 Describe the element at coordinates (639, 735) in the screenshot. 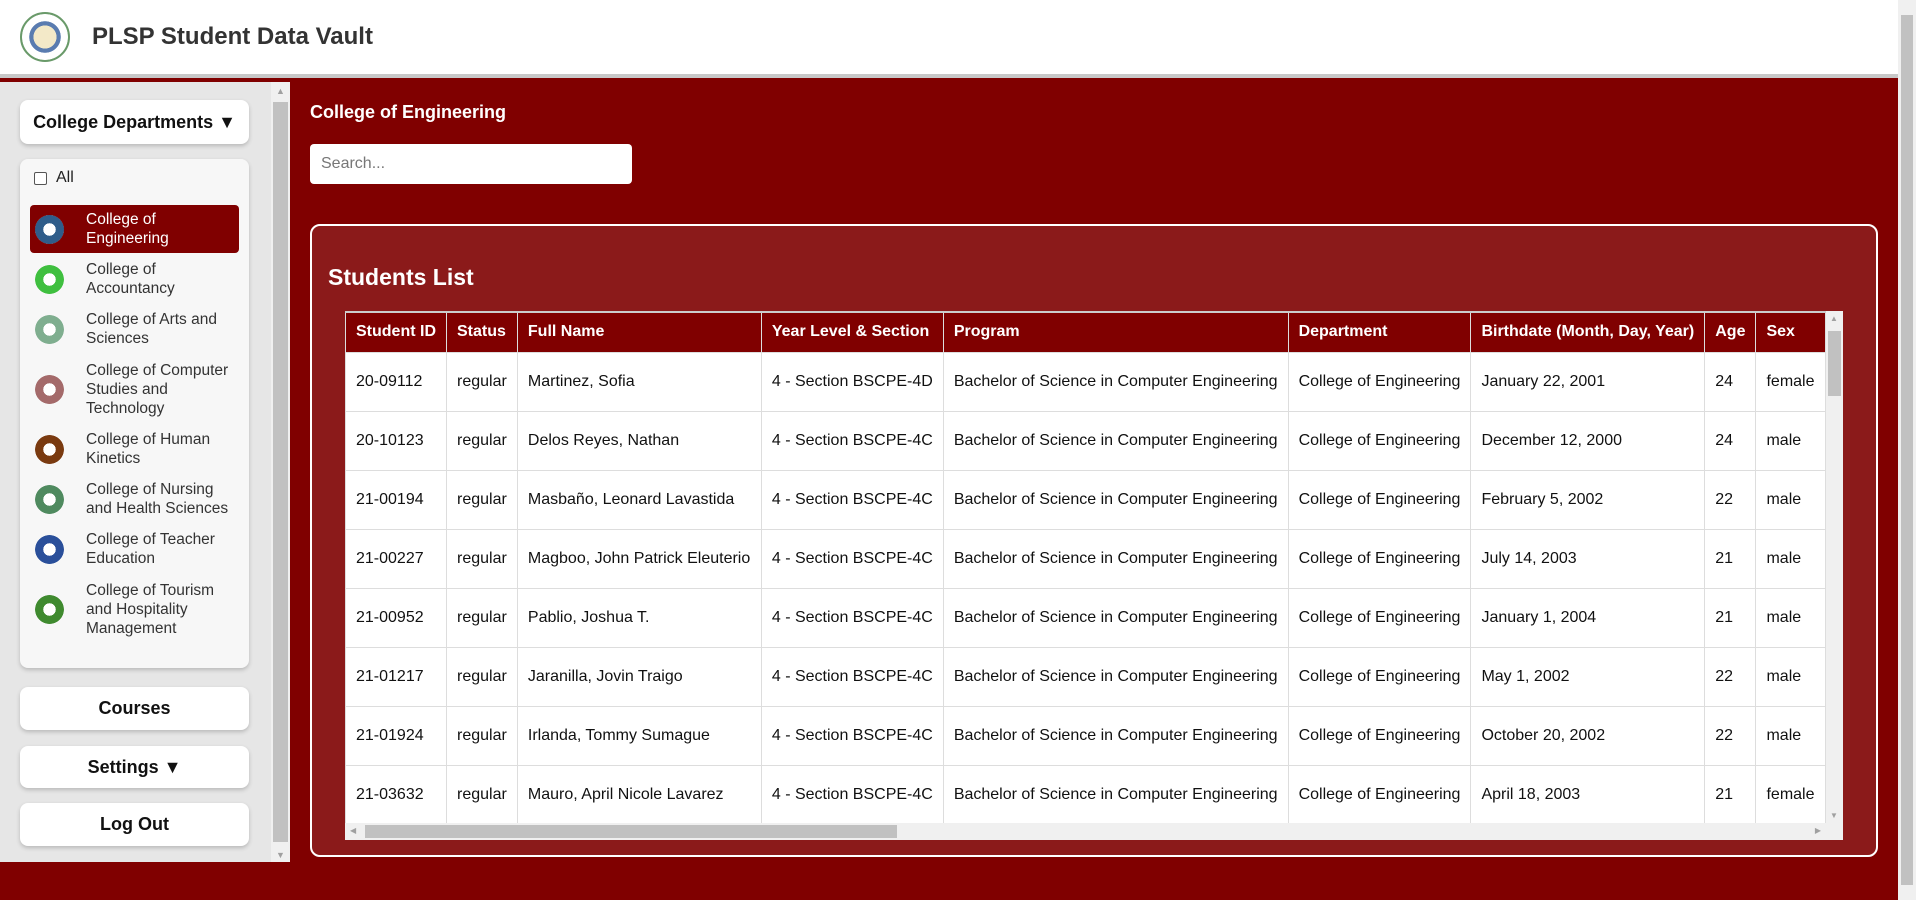

I see `table-cell: Irlanda, Tommy Sumague` at that location.